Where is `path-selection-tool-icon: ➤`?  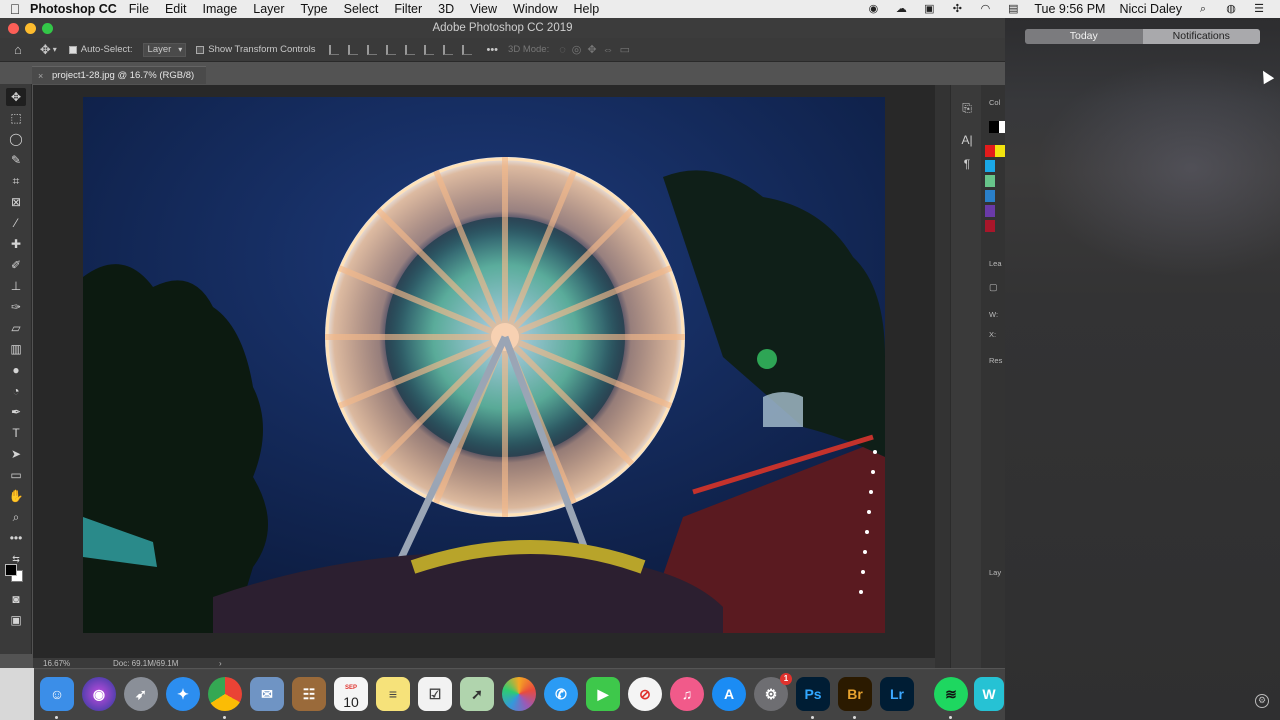
path-selection-tool-icon: ➤ is located at coordinates (16, 454).